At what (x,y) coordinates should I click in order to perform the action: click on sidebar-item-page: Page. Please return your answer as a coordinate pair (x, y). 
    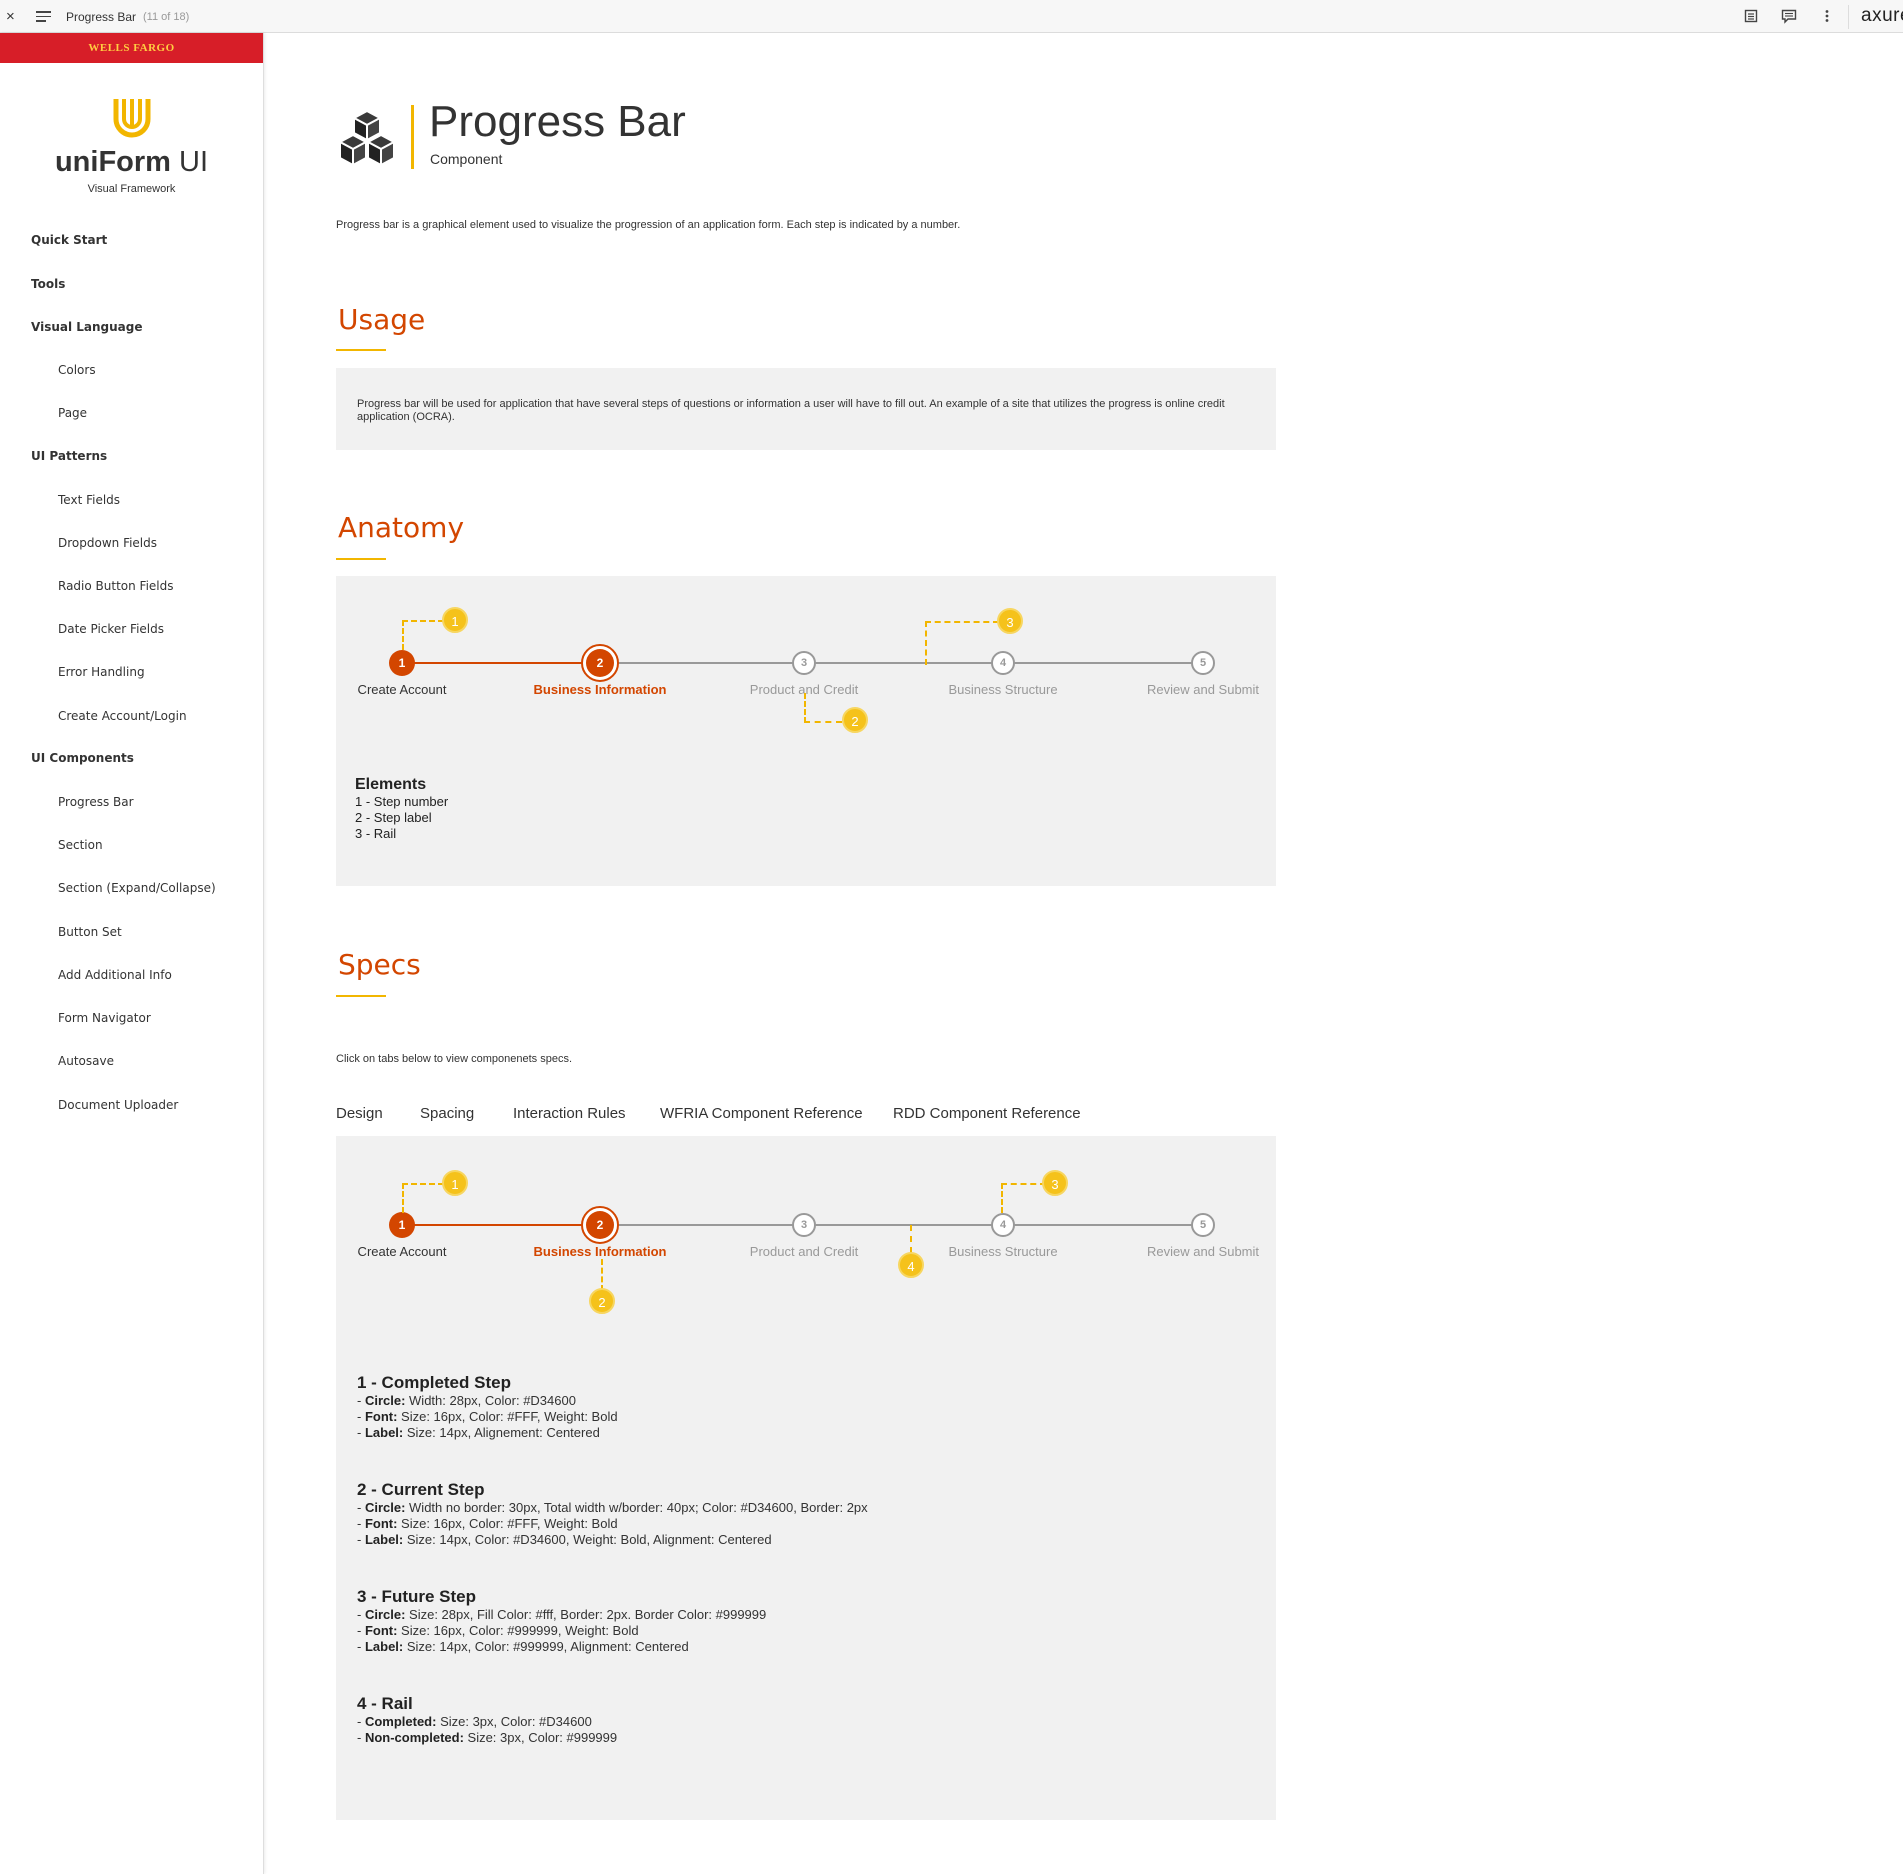
    Looking at the image, I should click on (72, 413).